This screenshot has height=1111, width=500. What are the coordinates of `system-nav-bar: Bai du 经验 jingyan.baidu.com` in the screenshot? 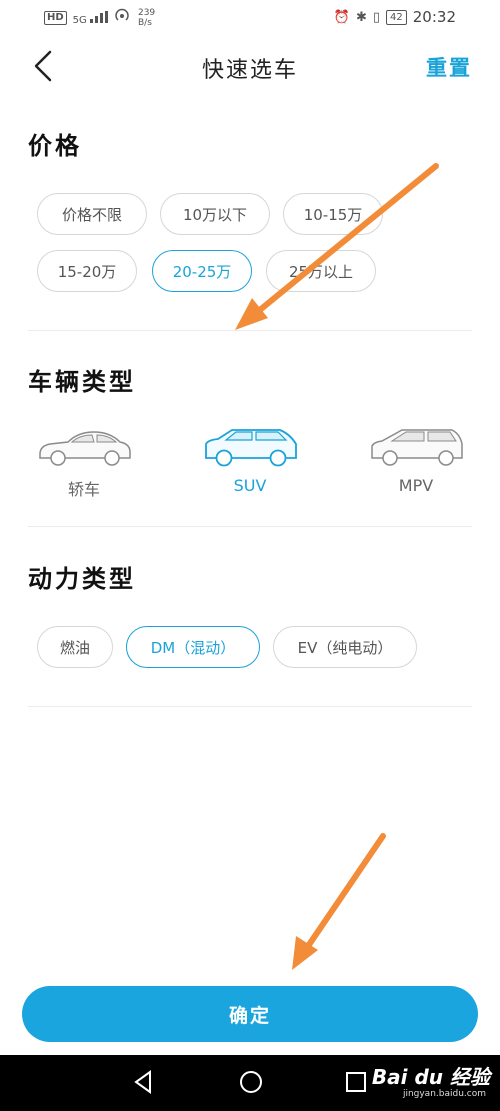 It's located at (250, 1083).